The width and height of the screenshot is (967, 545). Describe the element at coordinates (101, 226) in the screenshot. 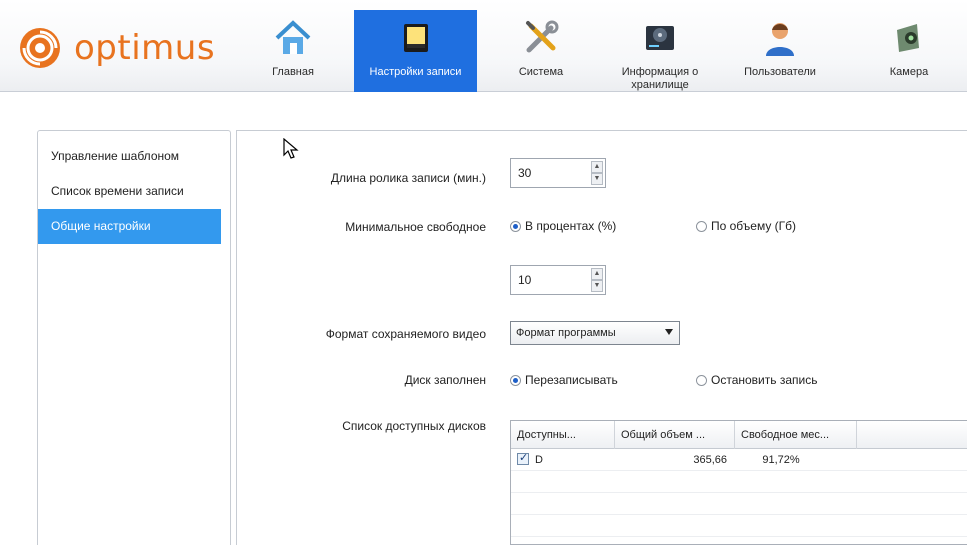

I see `sidebar-item-label: Общие настройки` at that location.